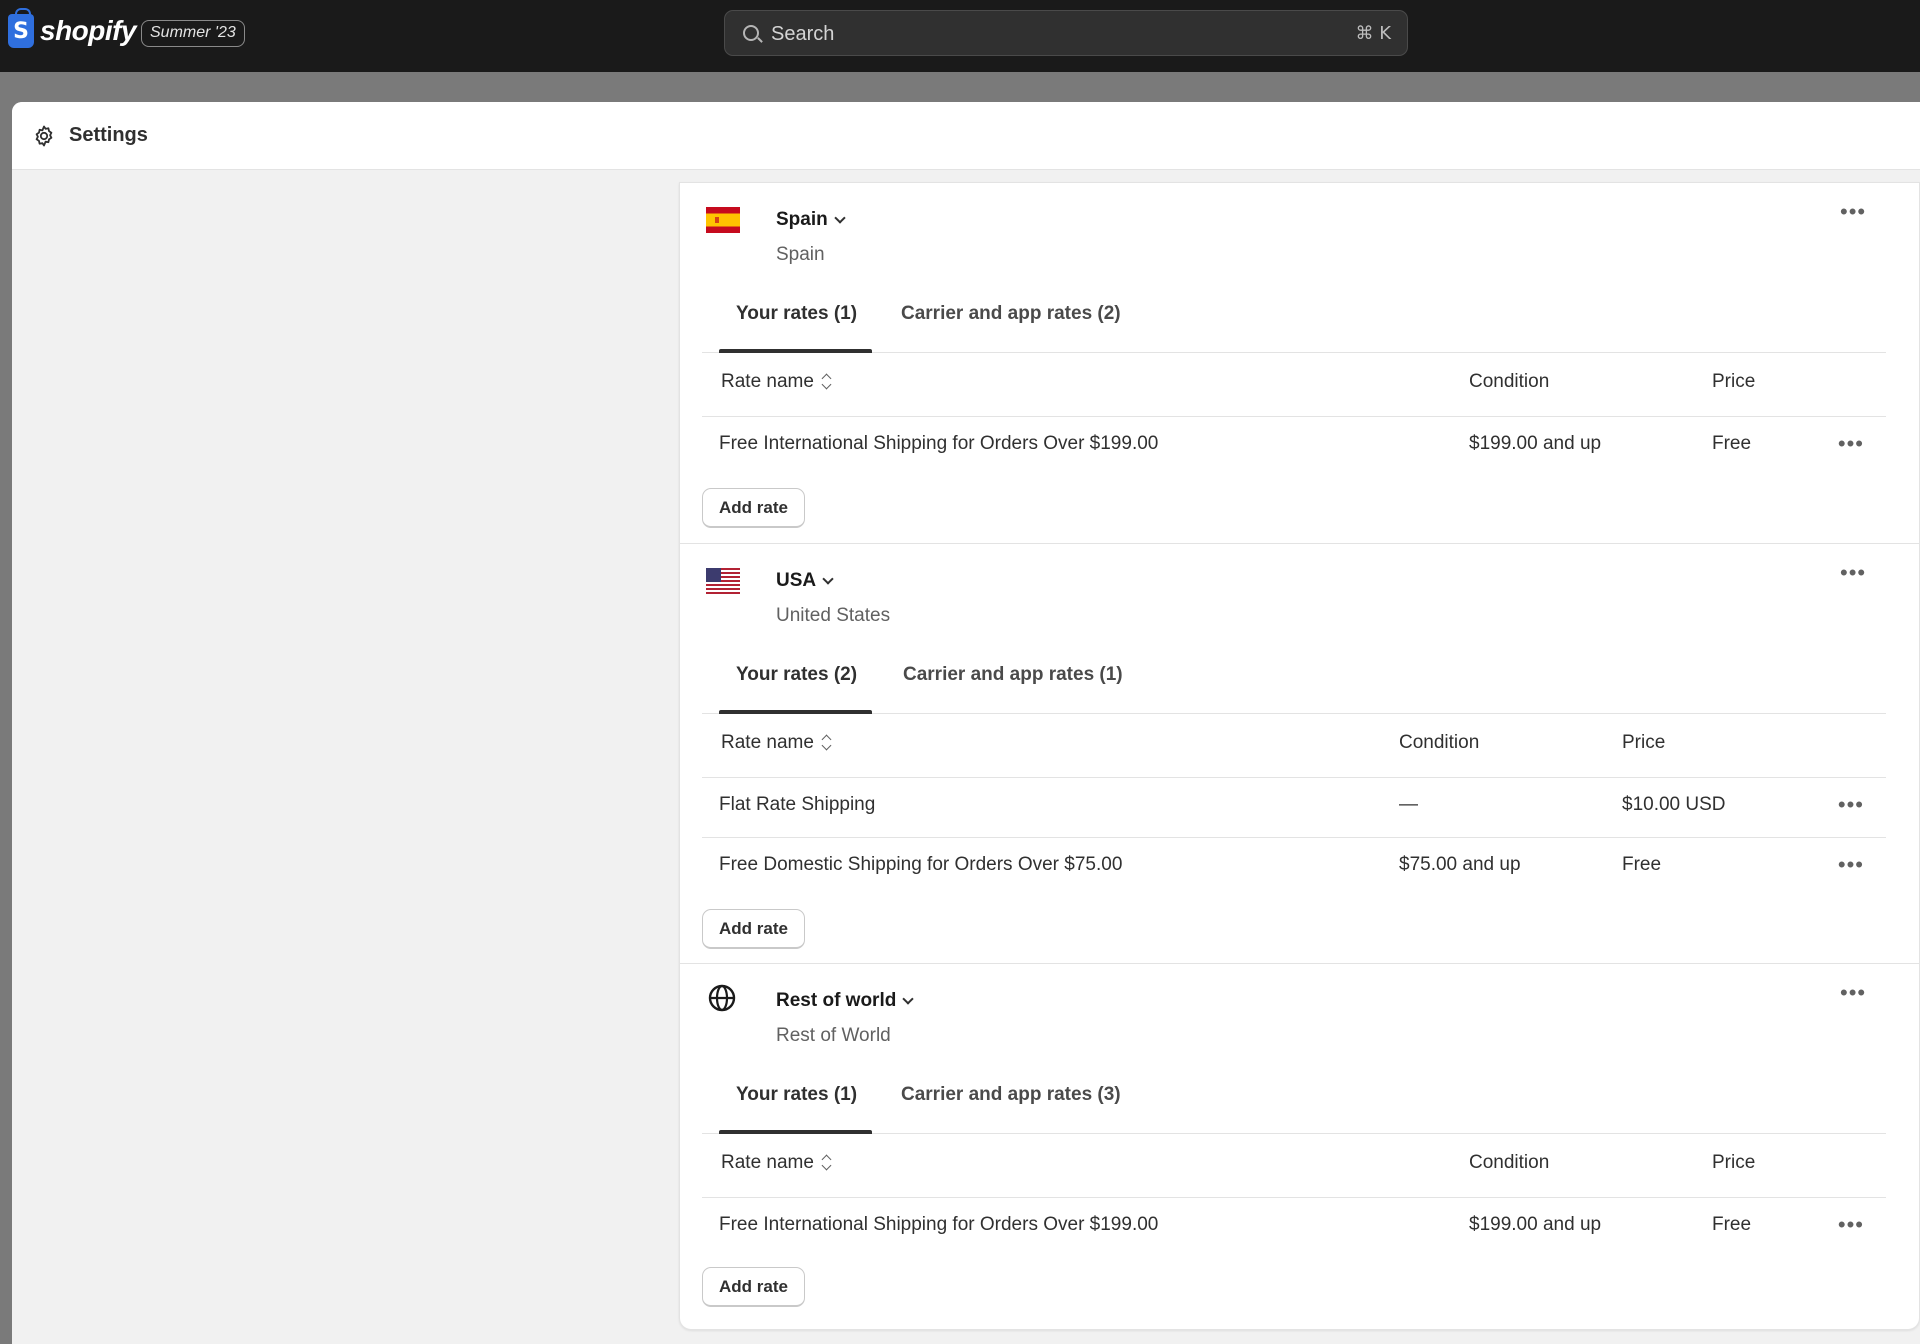 The width and height of the screenshot is (1920, 1344). I want to click on zone-countries: Rest of World, so click(833, 1035).